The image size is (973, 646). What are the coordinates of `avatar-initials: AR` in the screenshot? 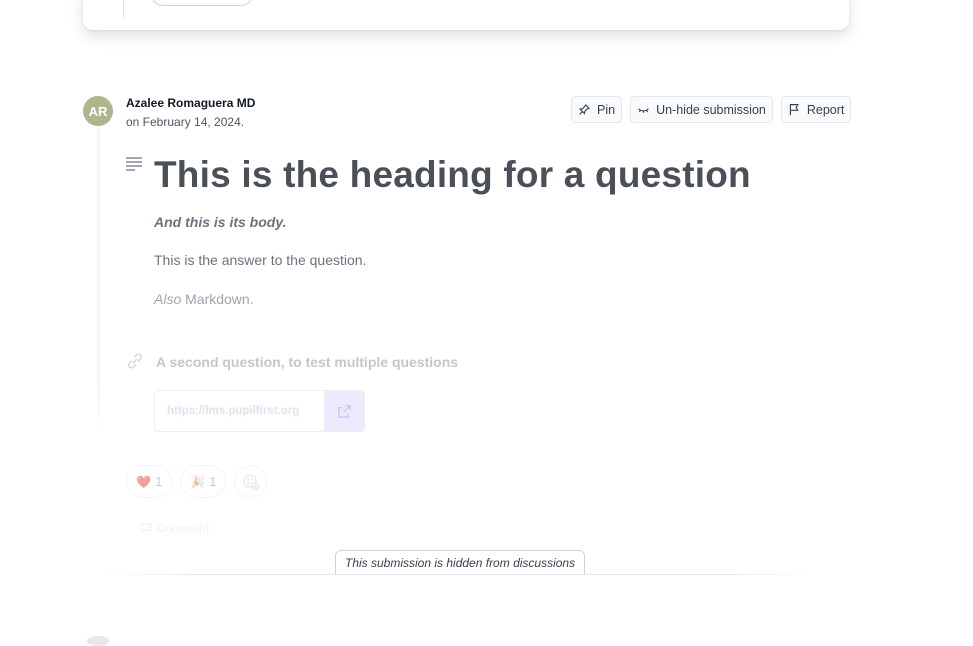 It's located at (98, 111).